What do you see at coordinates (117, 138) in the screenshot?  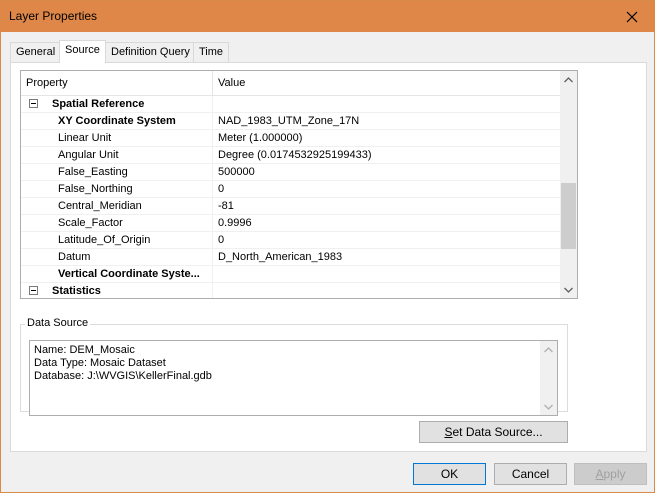 I see `row-property: Linear Unit` at bounding box center [117, 138].